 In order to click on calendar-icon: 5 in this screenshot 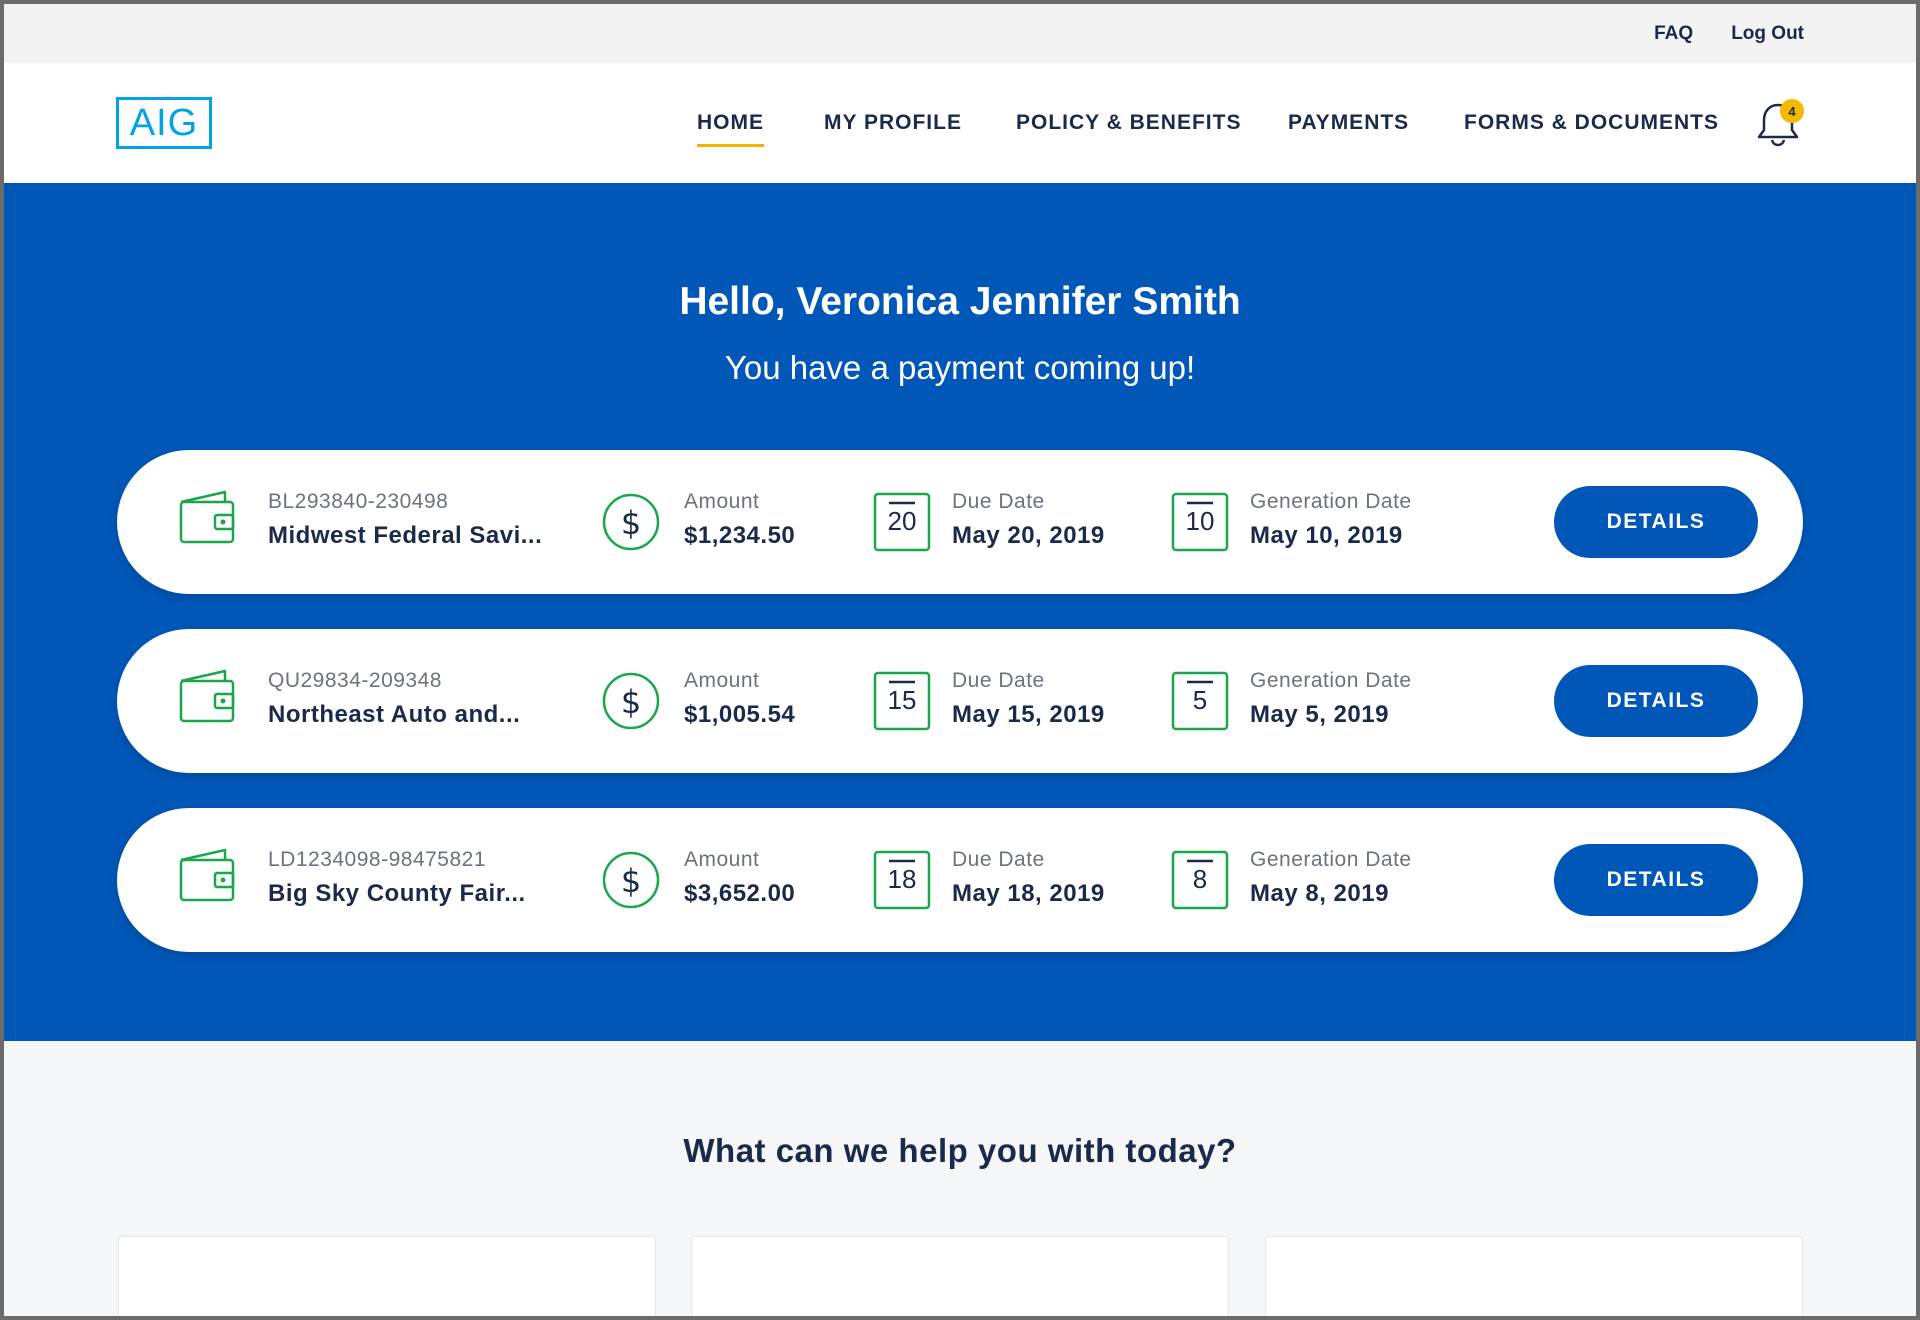, I will do `click(1200, 701)`.